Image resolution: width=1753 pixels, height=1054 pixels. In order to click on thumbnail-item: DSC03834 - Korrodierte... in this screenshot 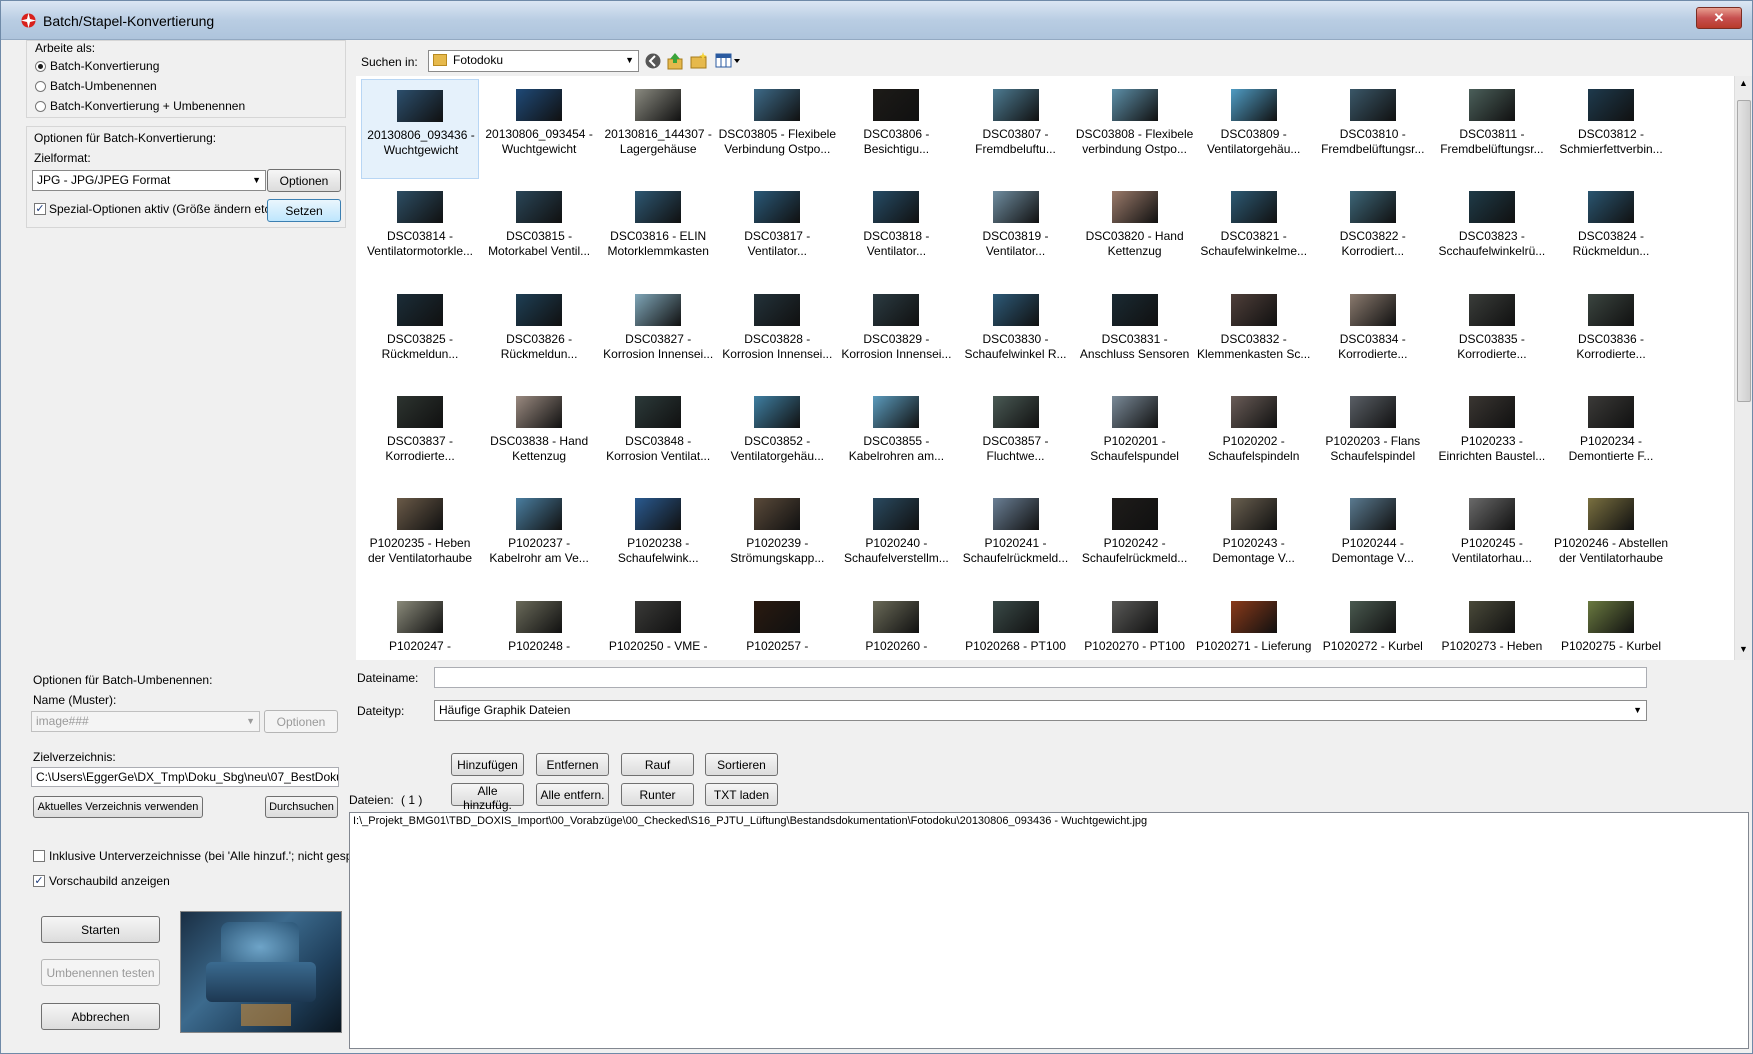, I will do `click(1373, 334)`.